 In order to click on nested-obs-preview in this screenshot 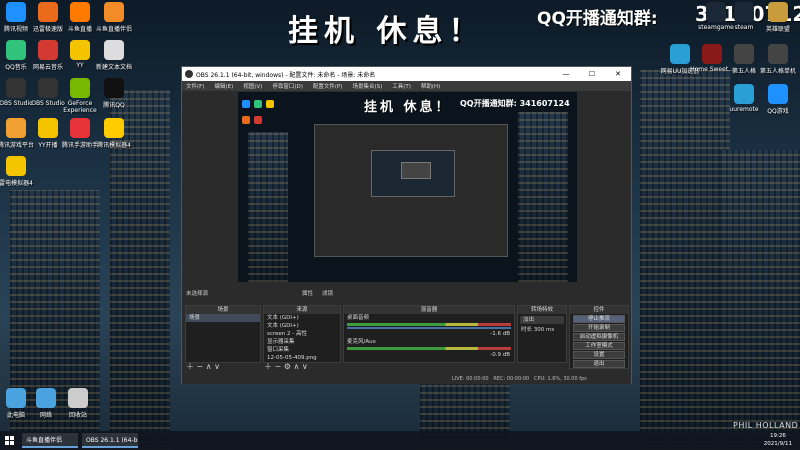, I will do `click(413, 173)`.